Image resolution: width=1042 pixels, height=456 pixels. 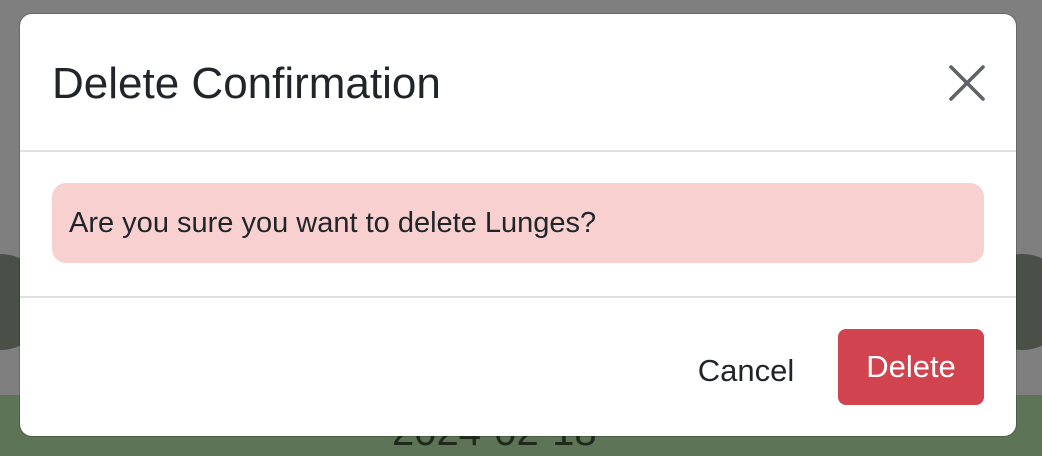 What do you see at coordinates (333, 223) in the screenshot?
I see `alert-message: Are you sure you want to delete Lunges?` at bounding box center [333, 223].